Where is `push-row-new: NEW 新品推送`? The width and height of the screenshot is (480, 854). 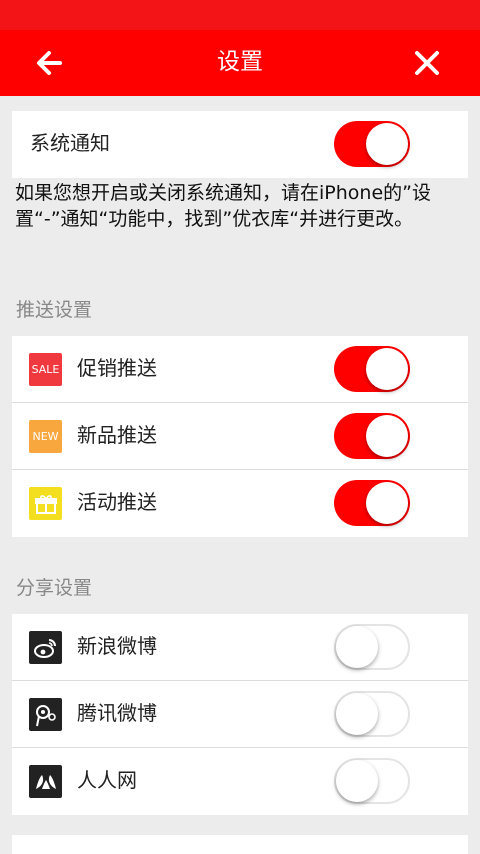
push-row-new: NEW 新品推送 is located at coordinates (240, 436).